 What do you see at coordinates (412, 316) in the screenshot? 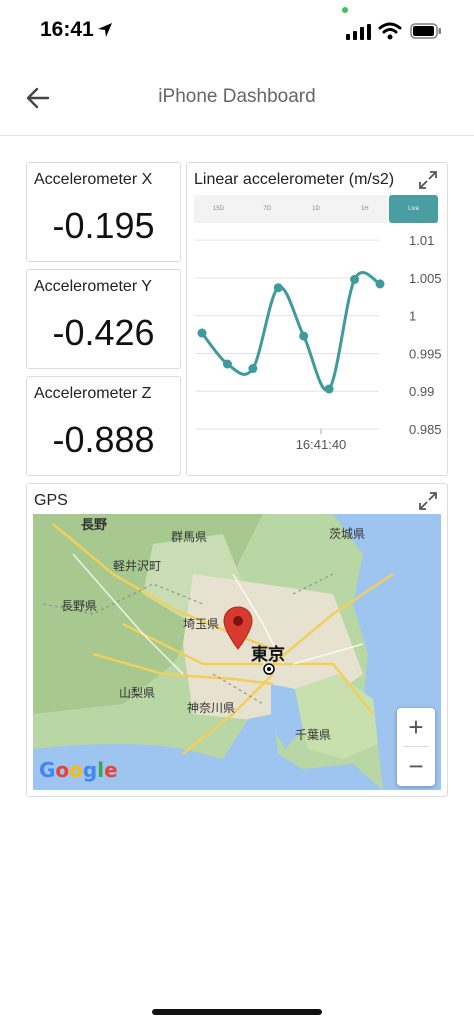
I see `y-tick-label: 1` at bounding box center [412, 316].